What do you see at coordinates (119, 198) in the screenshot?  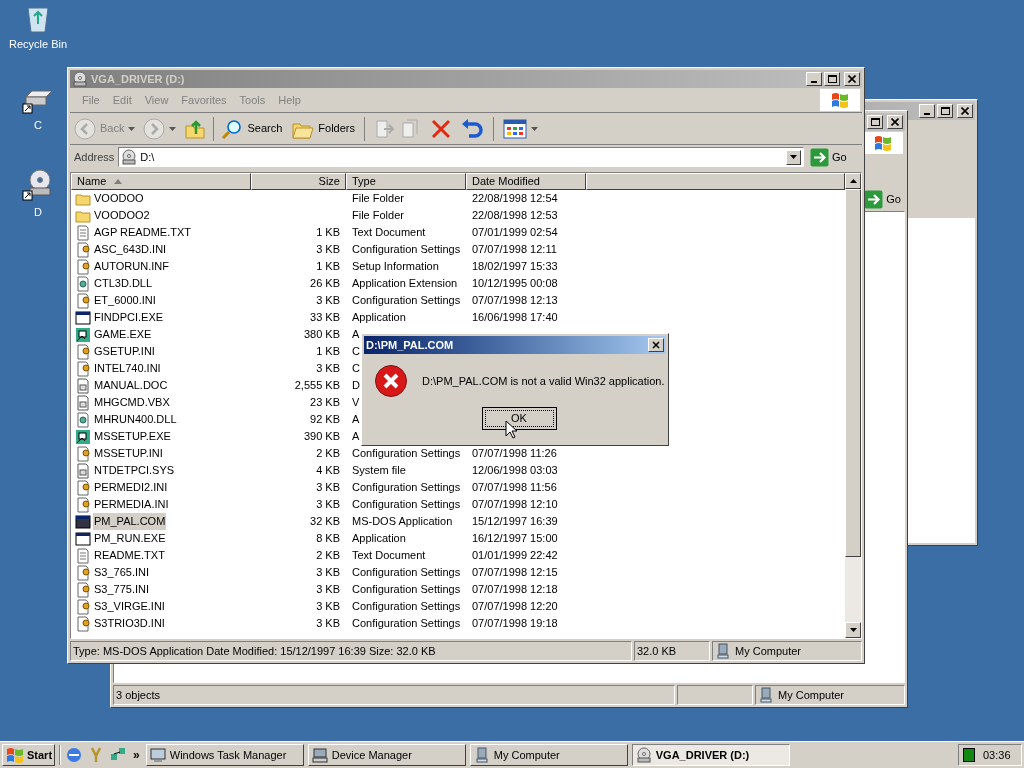 I see `file-name: VOODOO` at bounding box center [119, 198].